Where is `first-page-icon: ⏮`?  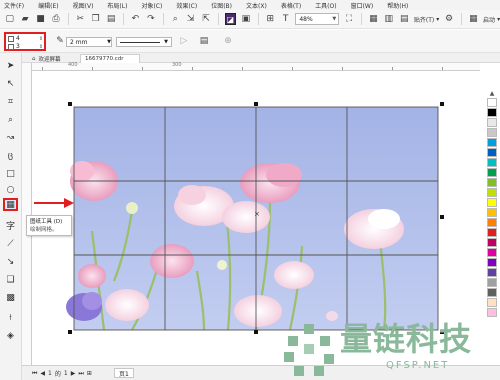
first-page-icon: ⏮ is located at coordinates (34, 374).